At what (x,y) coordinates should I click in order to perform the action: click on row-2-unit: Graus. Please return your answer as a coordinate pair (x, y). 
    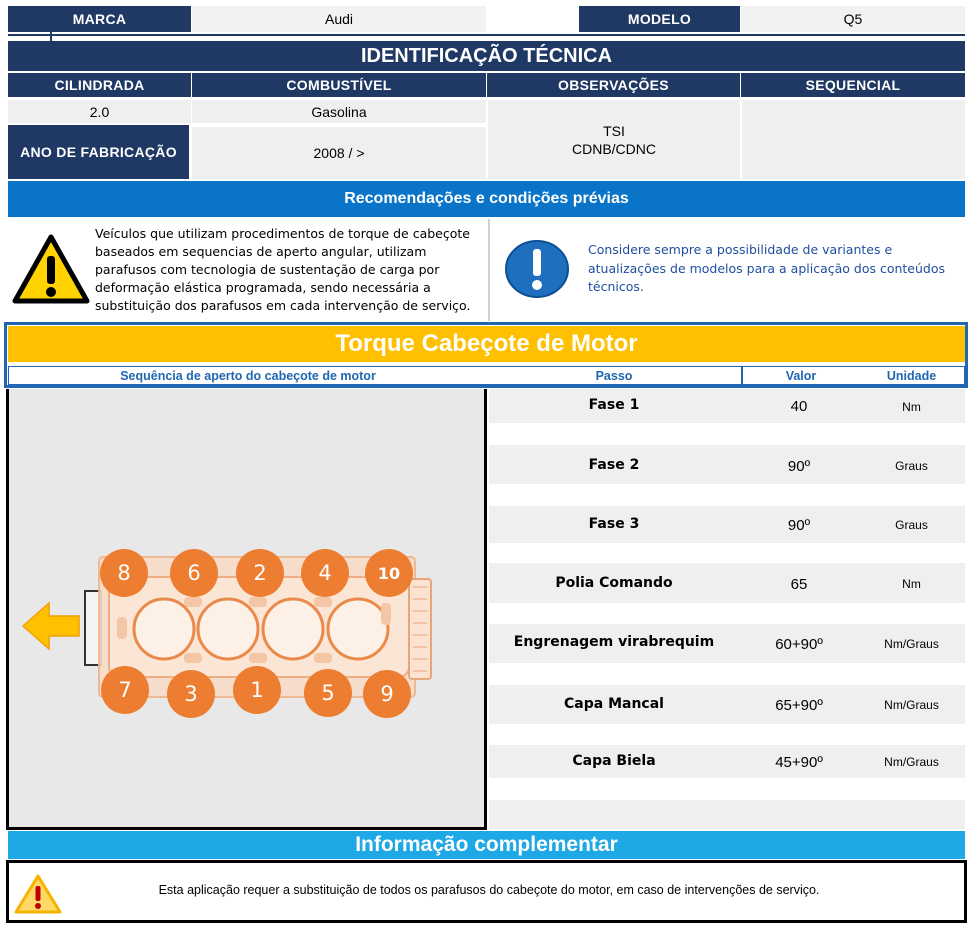
    Looking at the image, I should click on (911, 466).